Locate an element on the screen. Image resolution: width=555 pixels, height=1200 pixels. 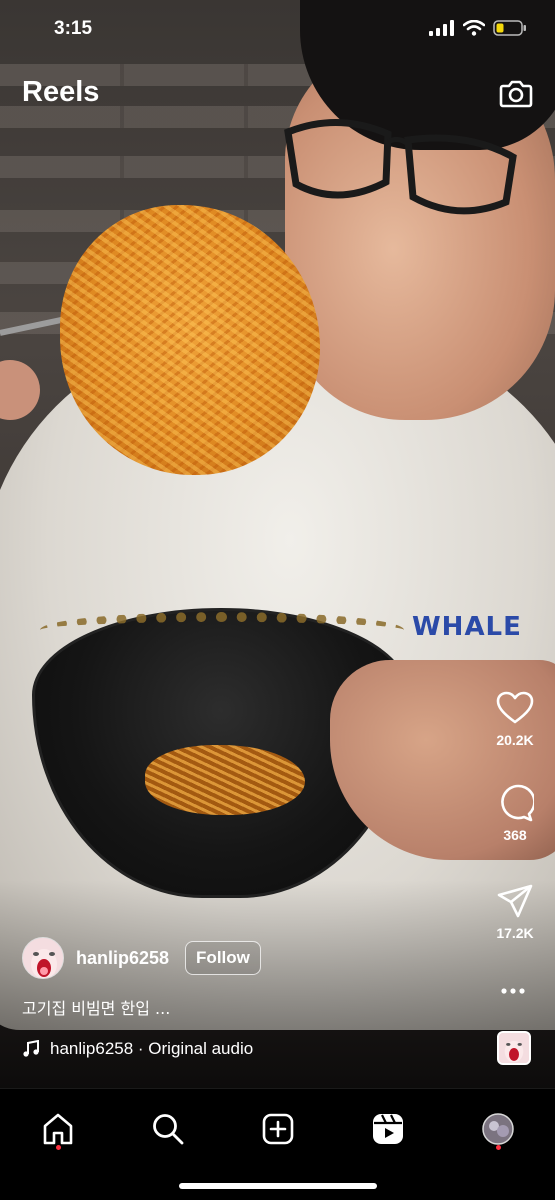
glasses is located at coordinates (400, 166).